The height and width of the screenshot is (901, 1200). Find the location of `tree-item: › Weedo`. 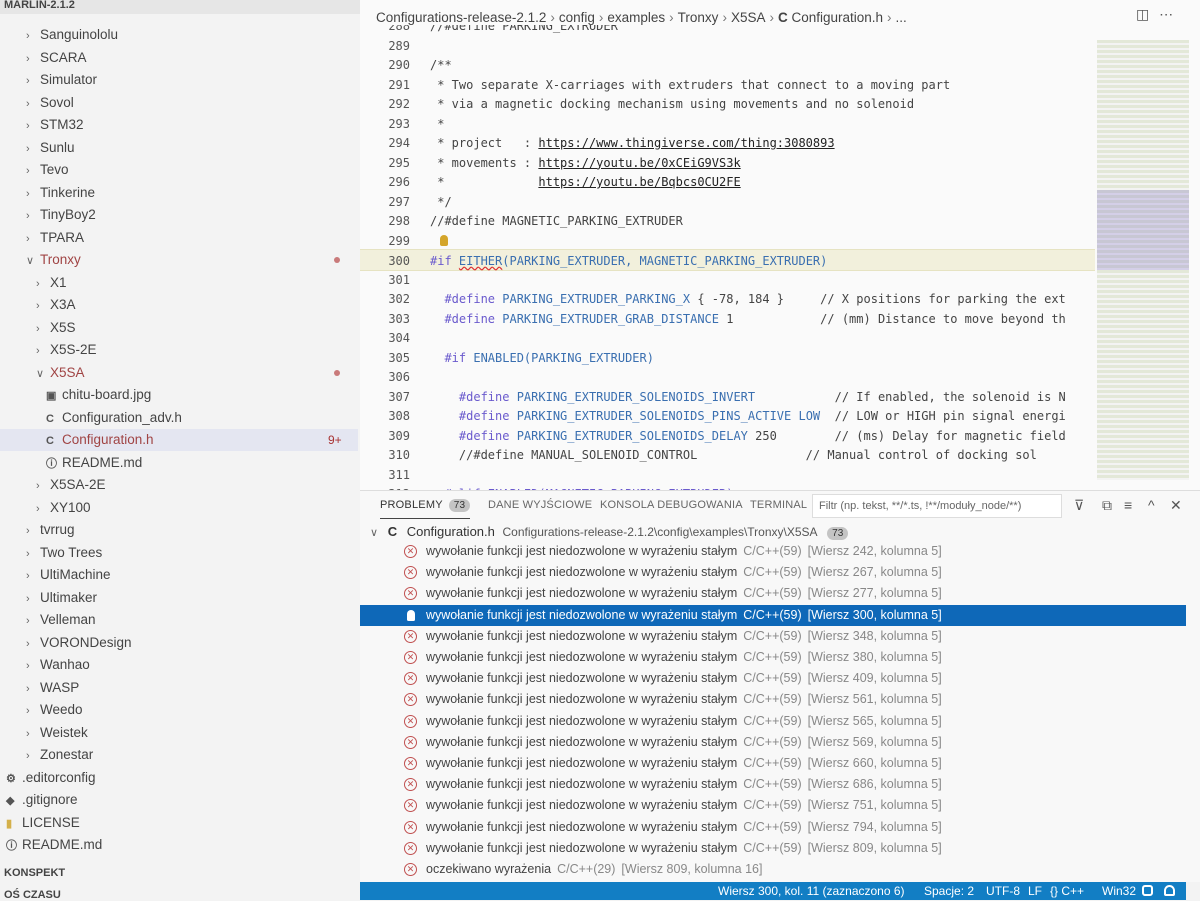

tree-item: › Weedo is located at coordinates (179, 710).